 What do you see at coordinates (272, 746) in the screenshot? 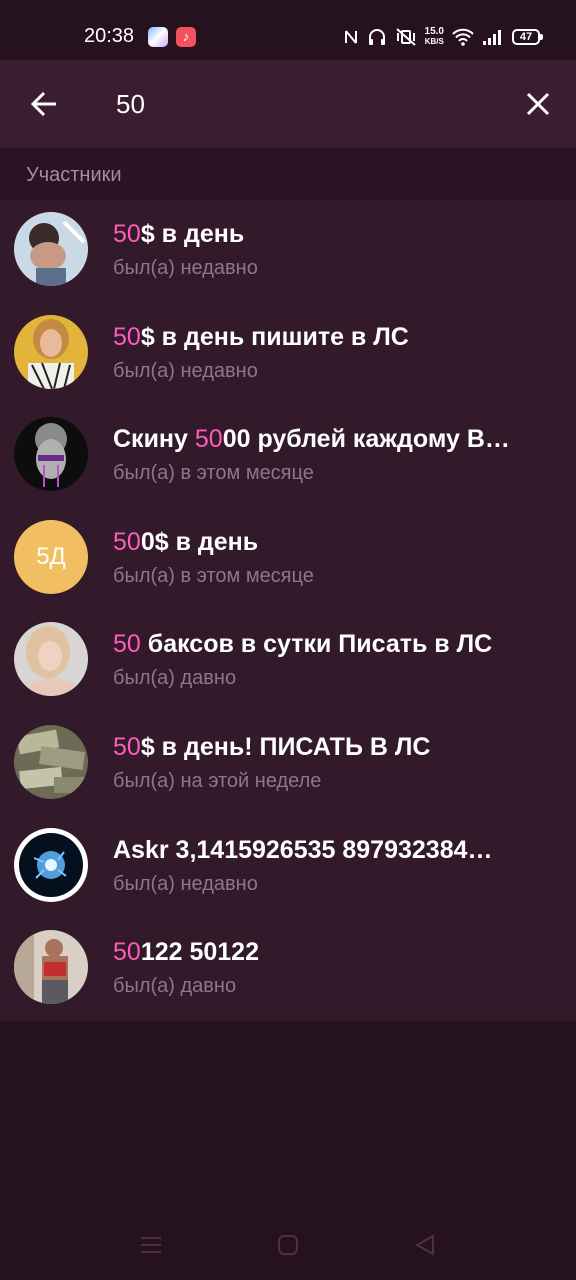
I see `contact-name: 50$ в день! ПИСАТЬ В ЛС` at bounding box center [272, 746].